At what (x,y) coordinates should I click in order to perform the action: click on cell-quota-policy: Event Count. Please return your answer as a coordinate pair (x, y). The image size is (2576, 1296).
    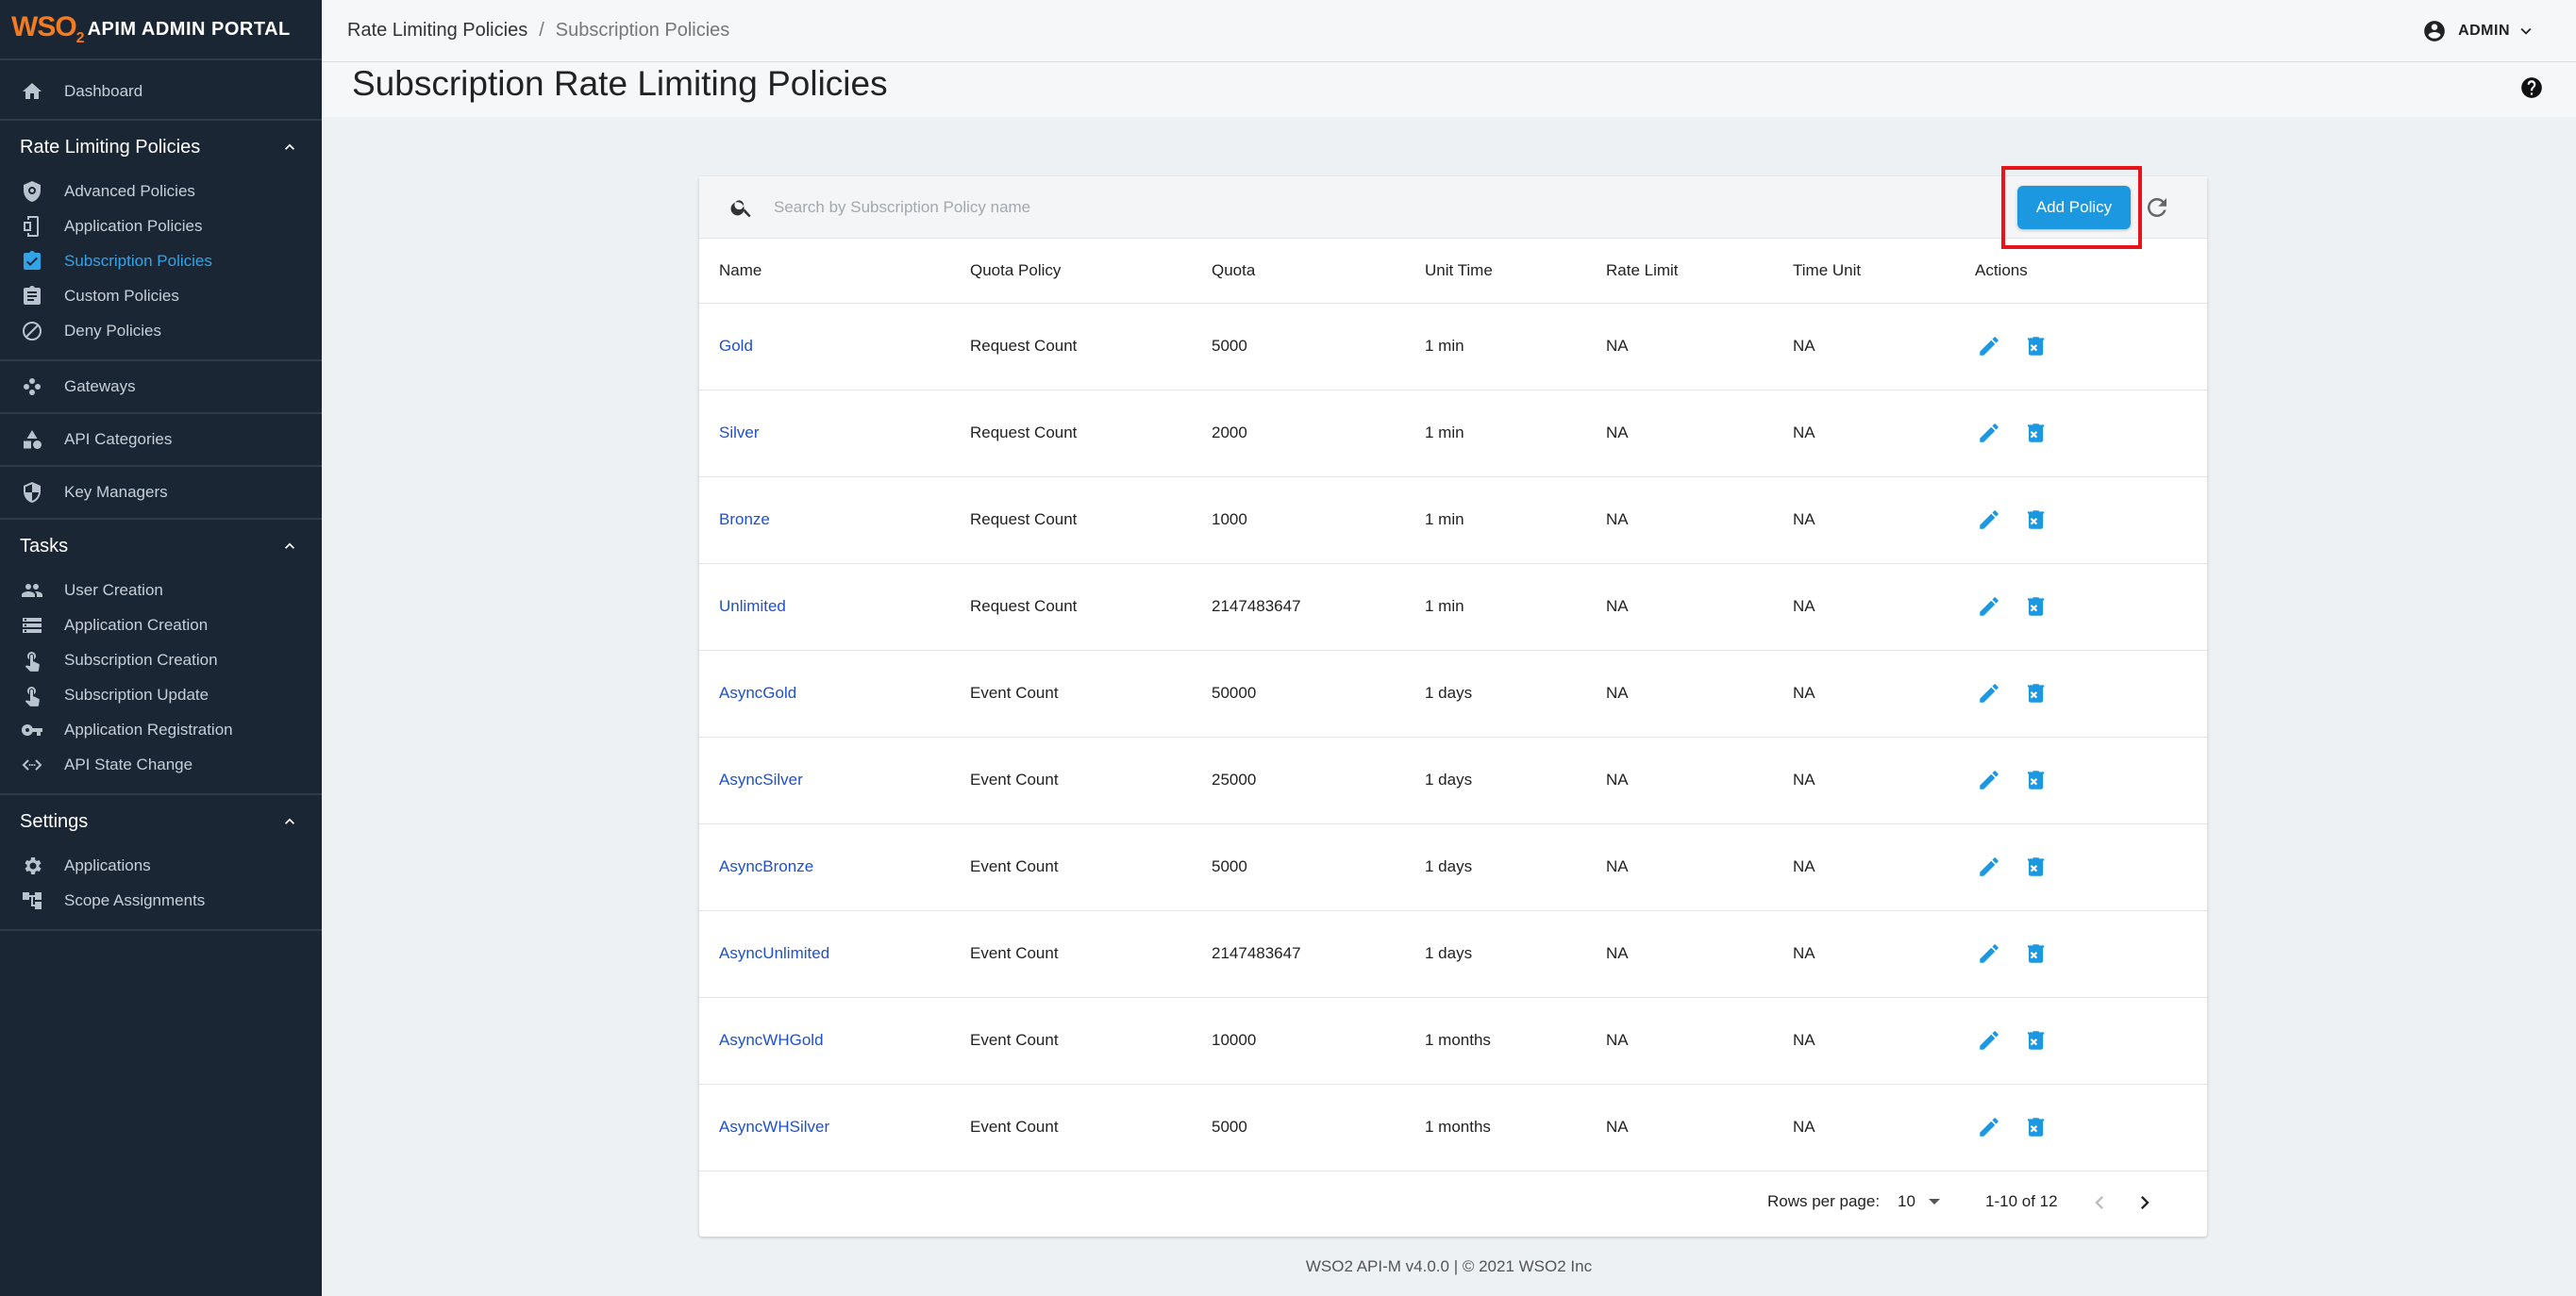
    Looking at the image, I should click on (1091, 1040).